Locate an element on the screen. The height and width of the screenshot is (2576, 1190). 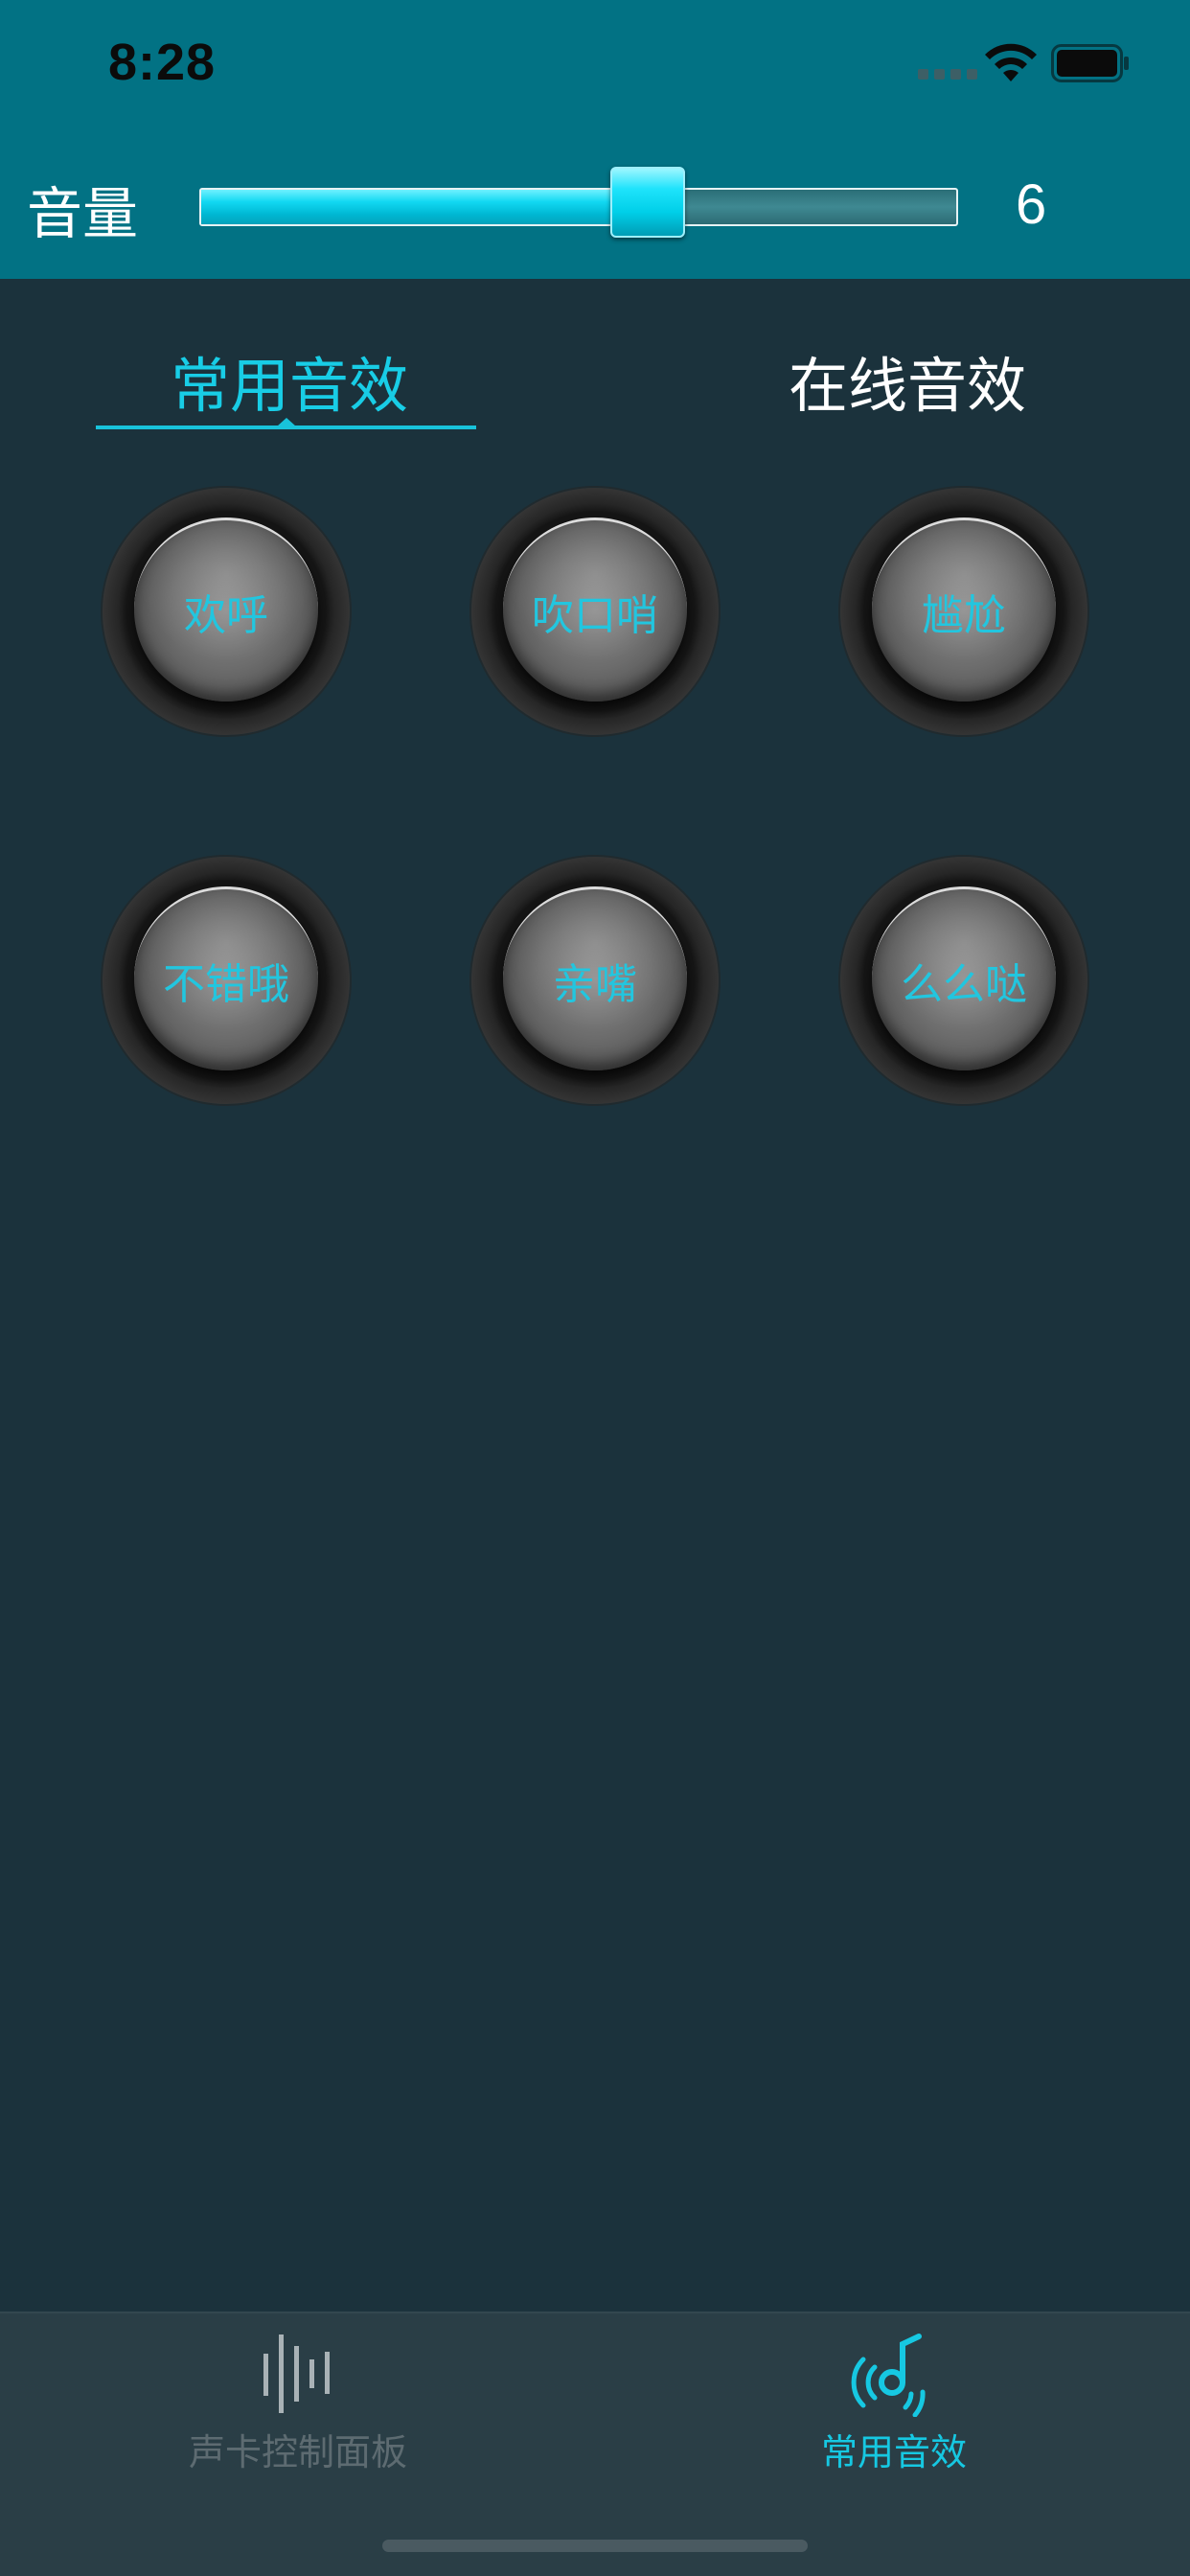
sound-effect-label: 亲嘴 is located at coordinates (595, 984).